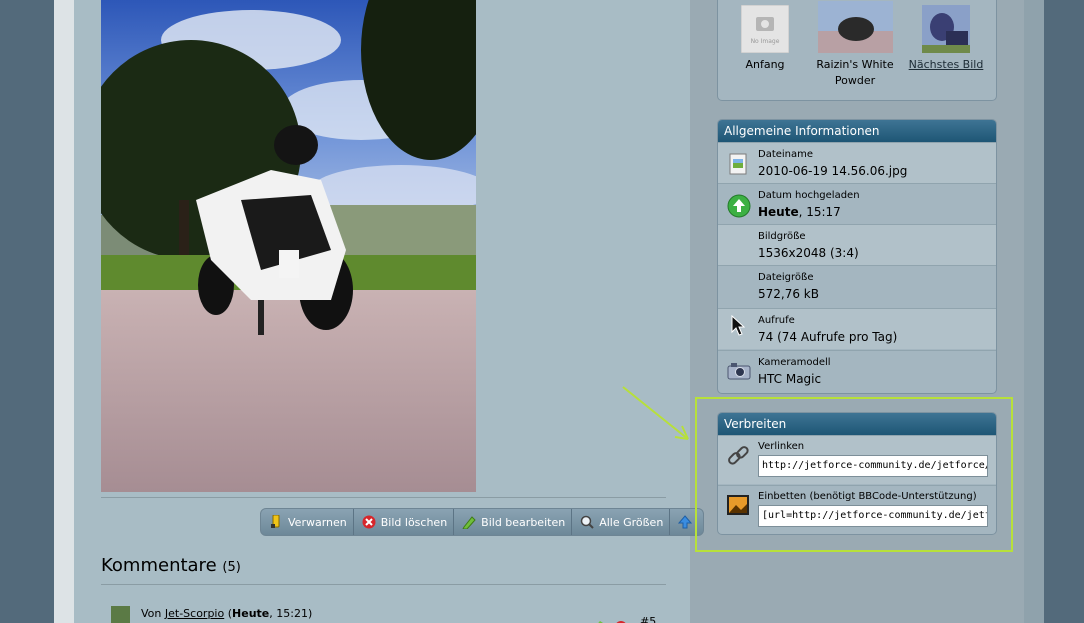 The height and width of the screenshot is (623, 1084). Describe the element at coordinates (738, 325) in the screenshot. I see `mouse-cursor-icon` at that location.